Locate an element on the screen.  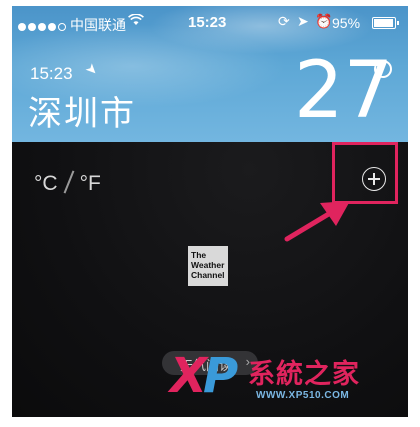
weather-channel-logo: The Weather Channel is located at coordinates (208, 266).